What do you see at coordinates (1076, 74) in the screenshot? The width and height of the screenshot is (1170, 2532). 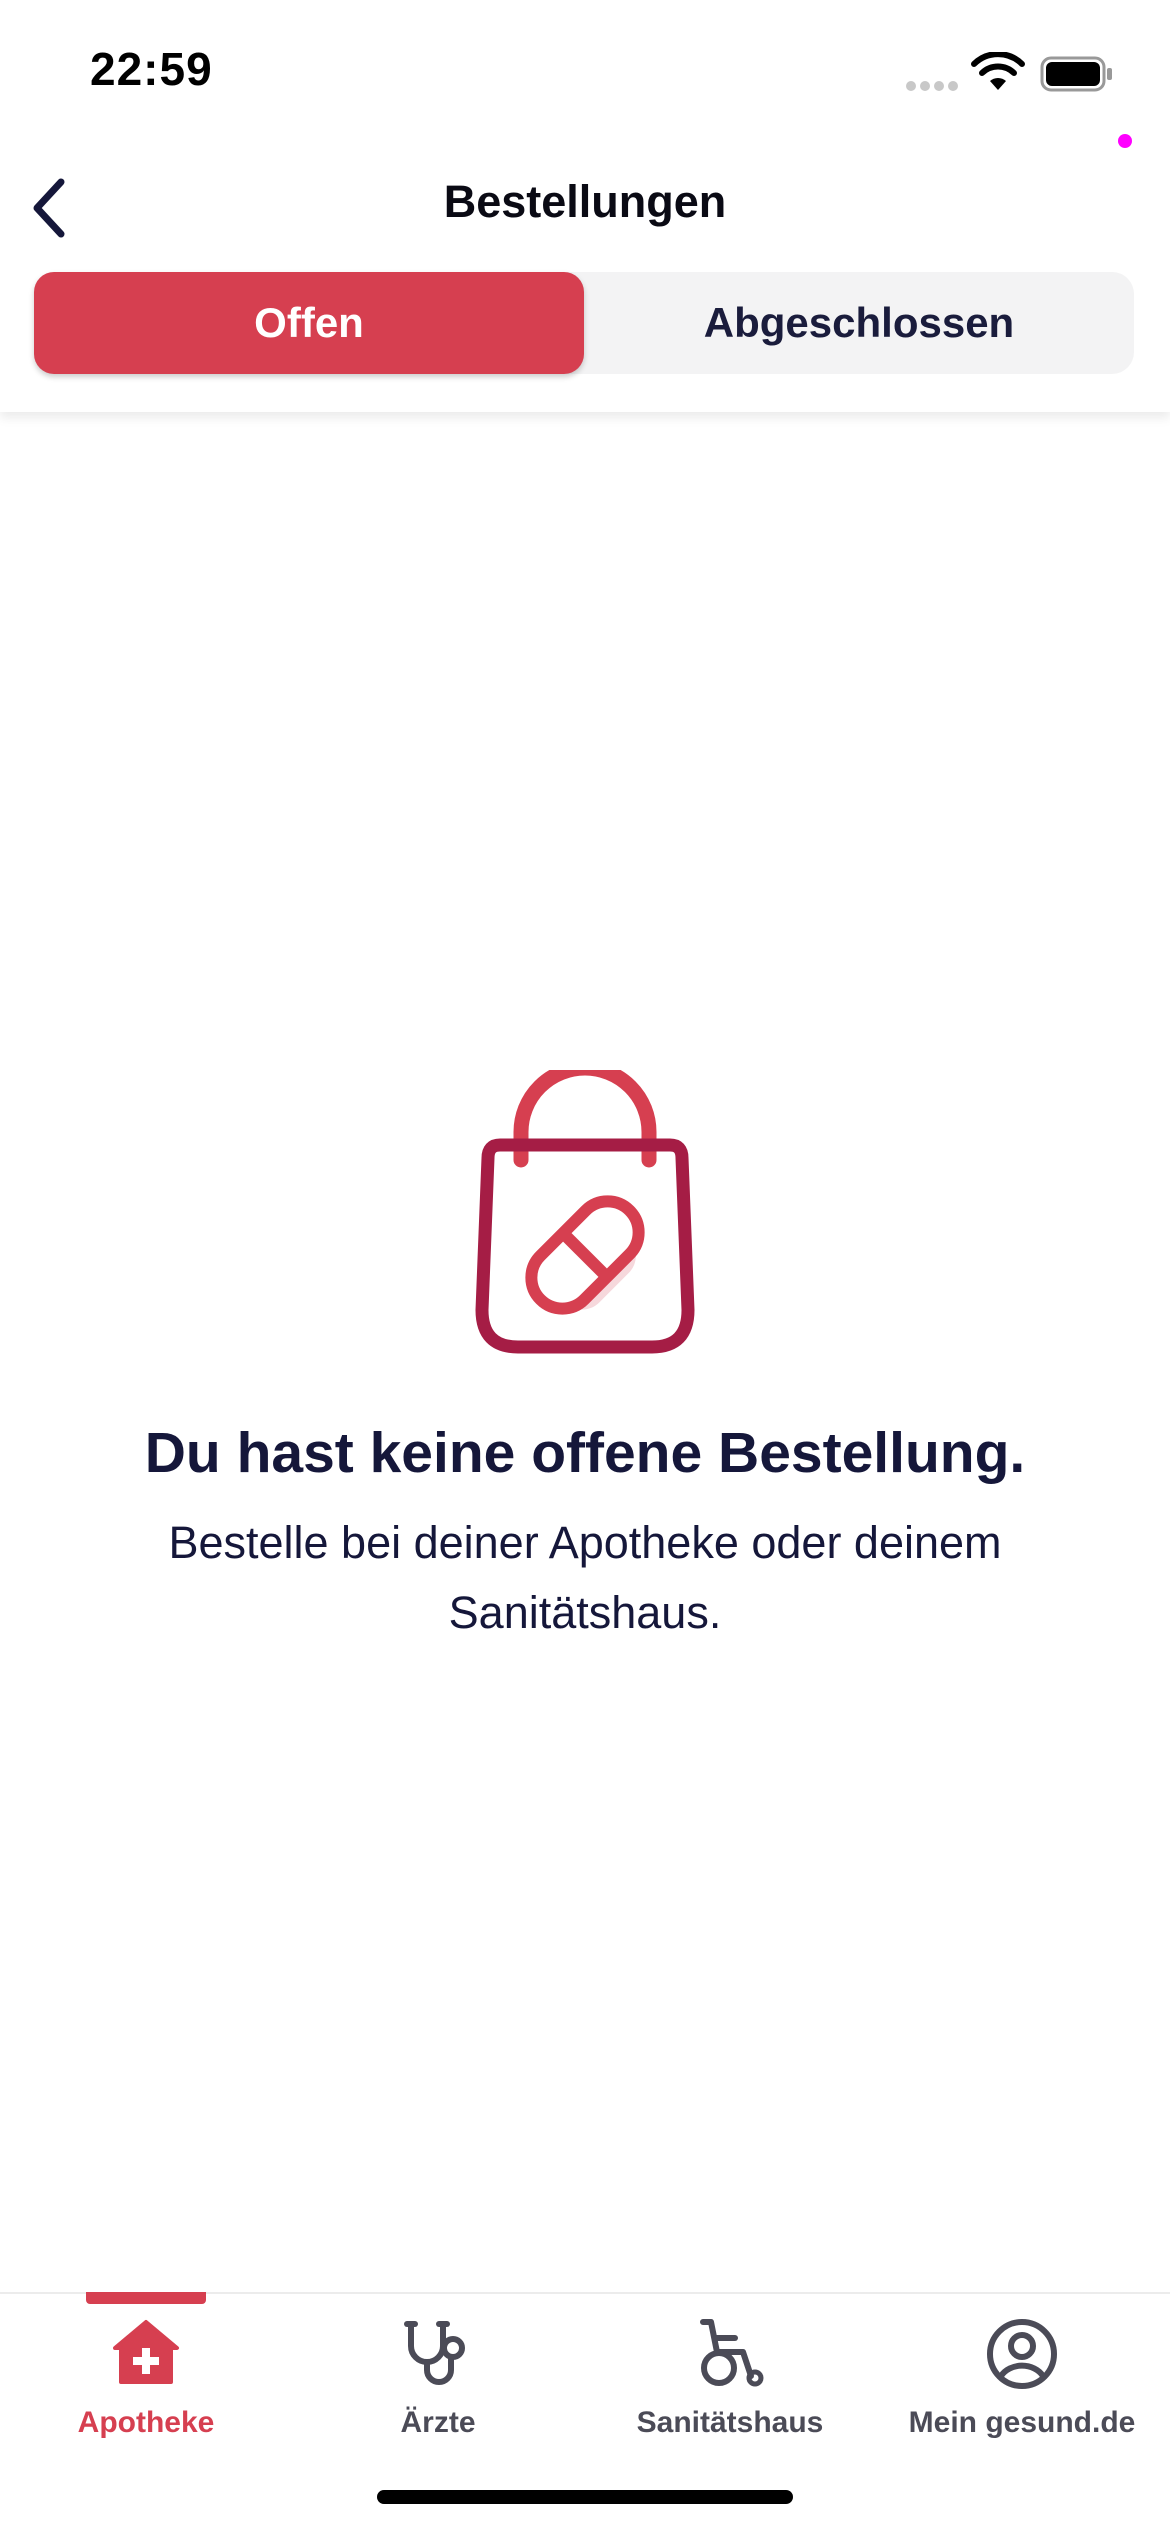 I see `battery-icon` at bounding box center [1076, 74].